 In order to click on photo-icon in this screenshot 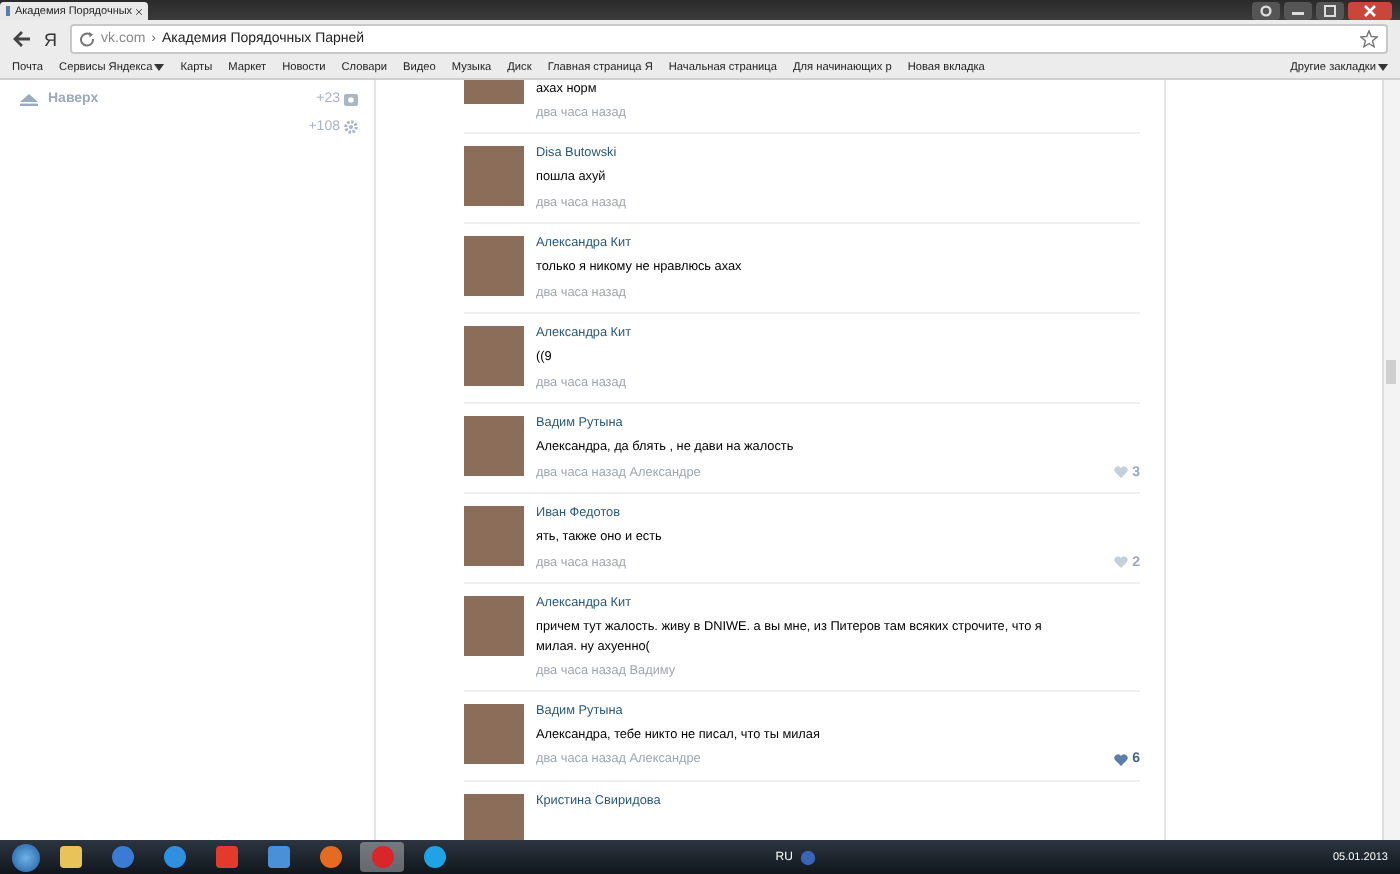, I will do `click(351, 99)`.